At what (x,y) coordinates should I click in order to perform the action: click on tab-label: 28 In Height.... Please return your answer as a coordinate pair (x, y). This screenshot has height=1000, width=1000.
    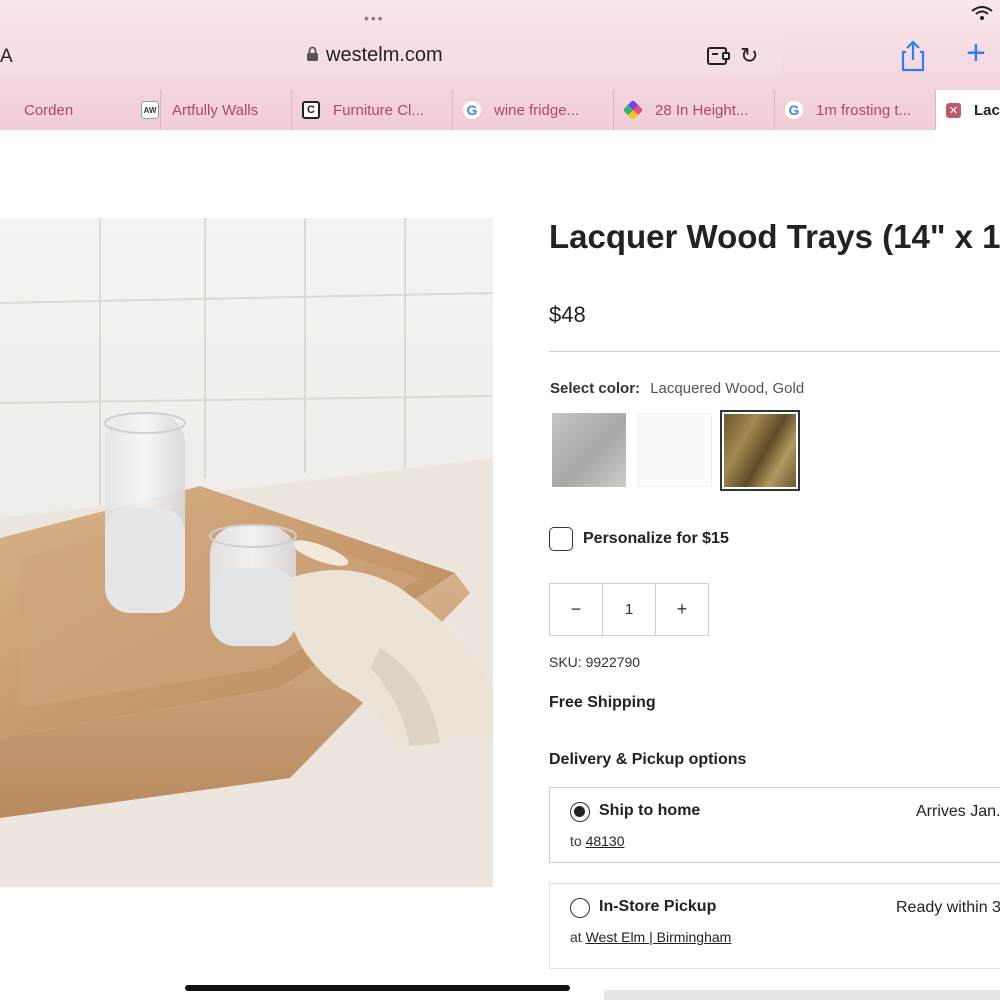
    Looking at the image, I should click on (702, 110).